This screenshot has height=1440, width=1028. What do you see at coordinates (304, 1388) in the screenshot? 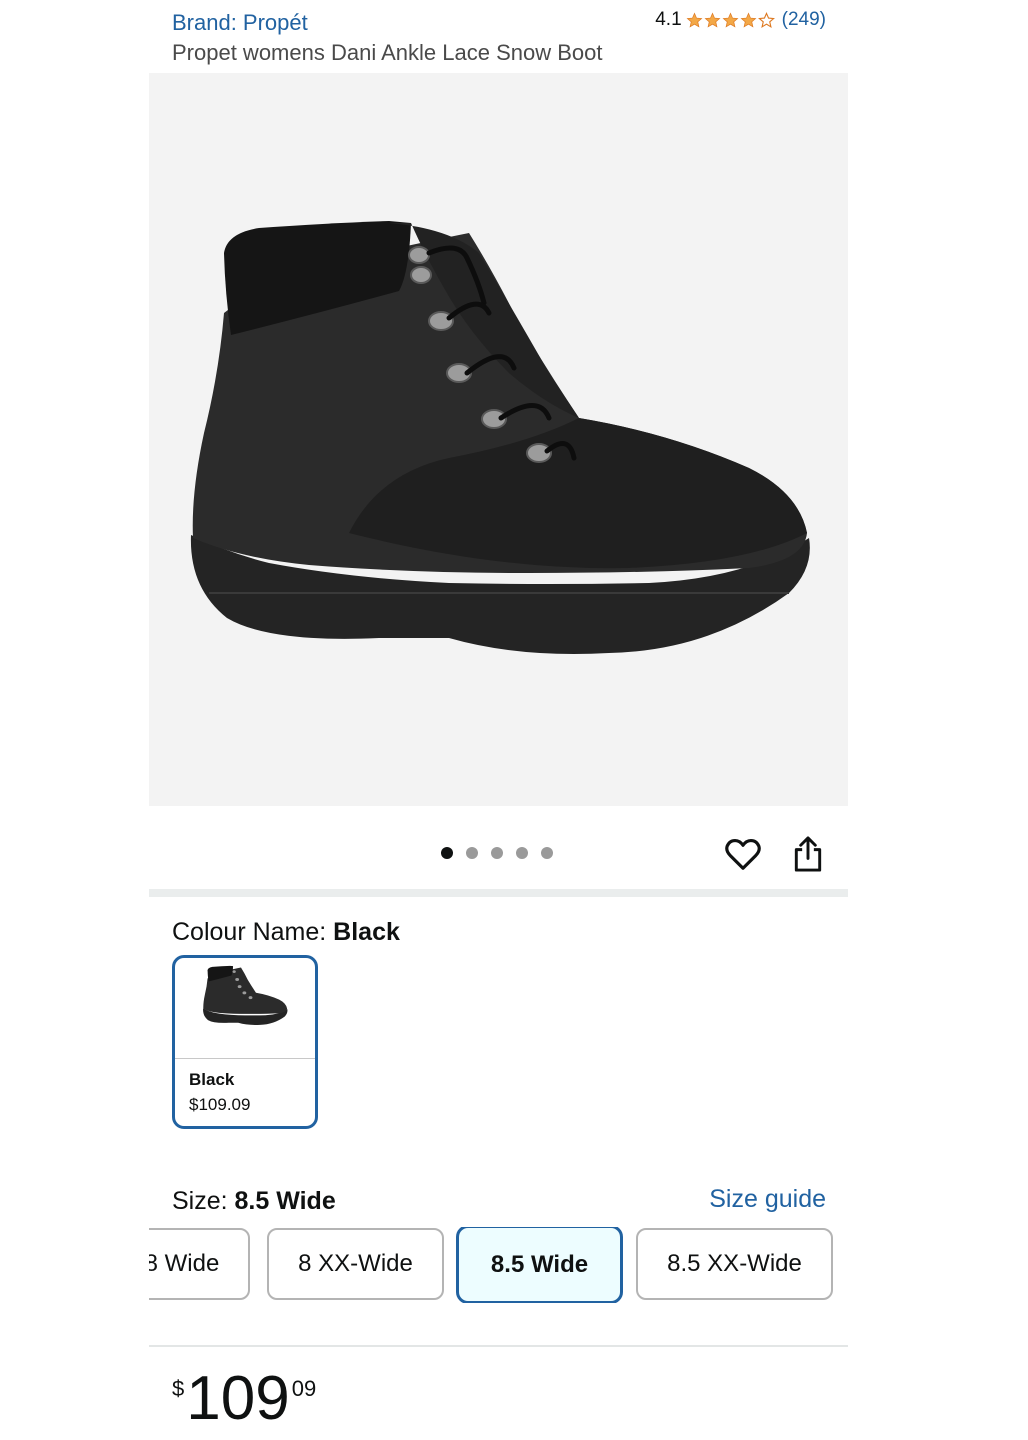
I see `price-fraction: 09` at bounding box center [304, 1388].